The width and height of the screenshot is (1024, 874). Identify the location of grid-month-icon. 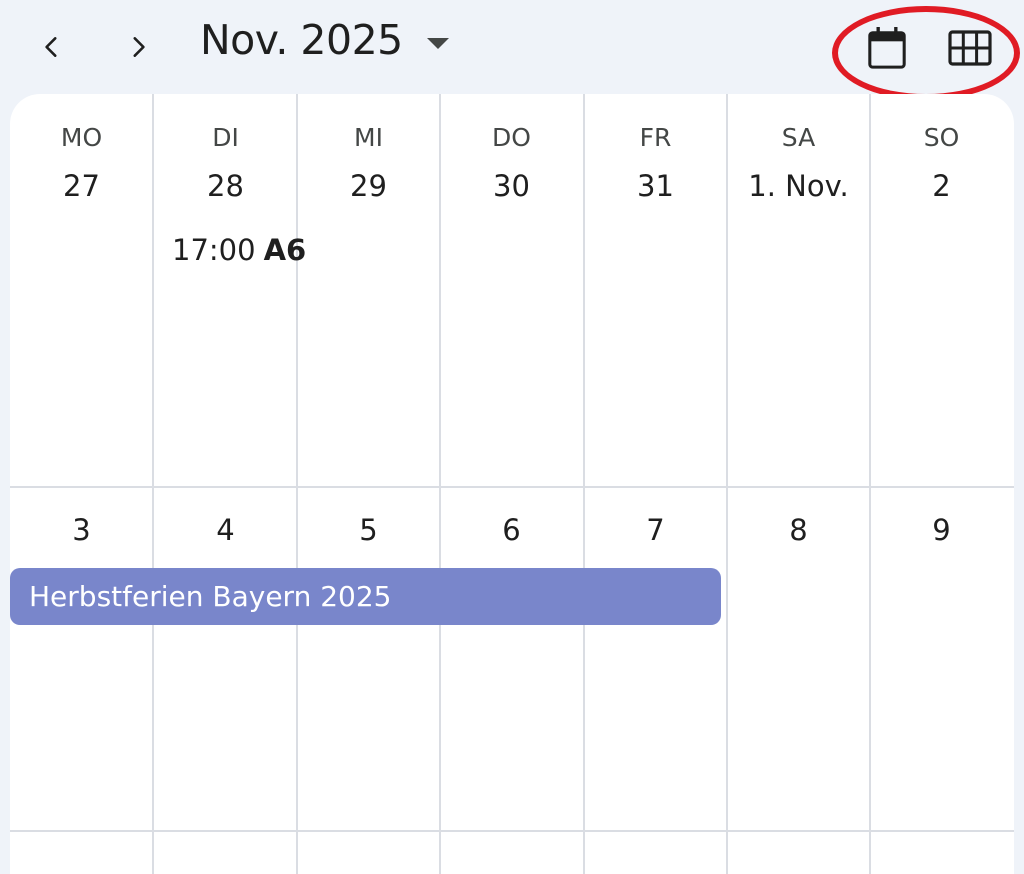
(970, 48).